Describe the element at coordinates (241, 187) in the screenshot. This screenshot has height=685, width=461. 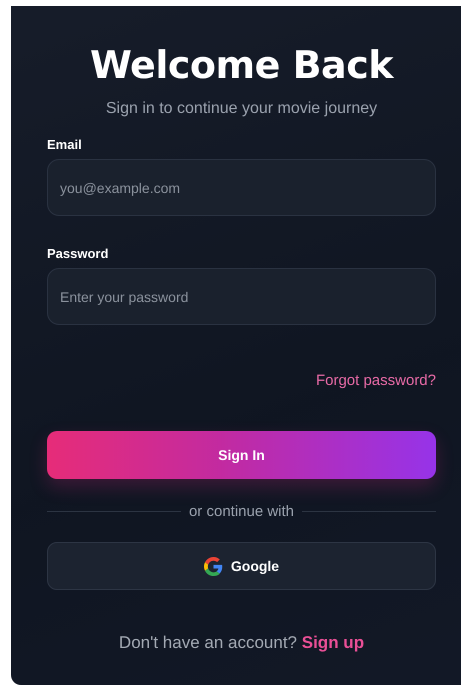
I see `input-field: you@example.com` at that location.